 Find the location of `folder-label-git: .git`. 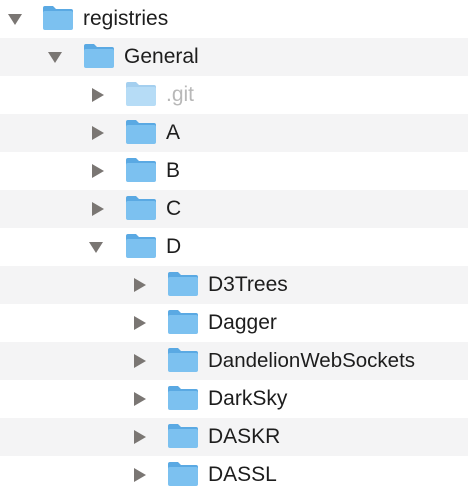

folder-label-git: .git is located at coordinates (180, 94).